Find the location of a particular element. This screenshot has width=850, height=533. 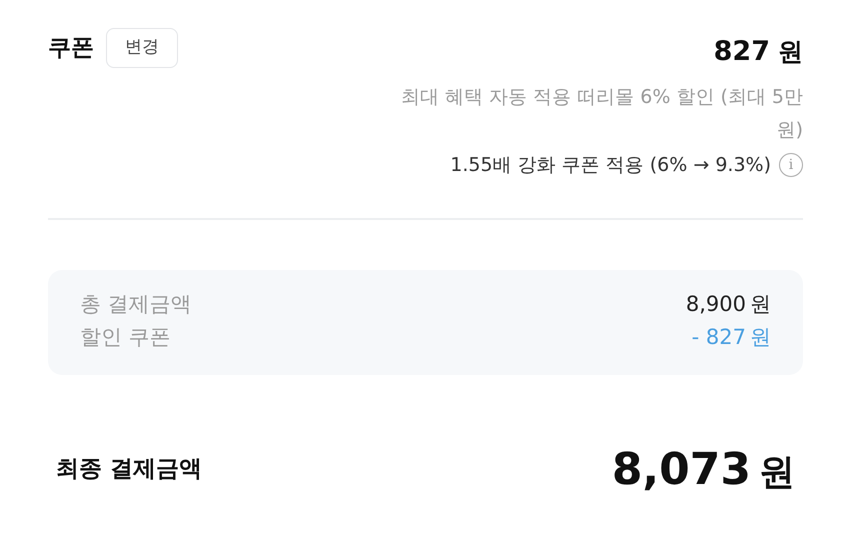

coupon-note: 최대 혜택 자동 적용 떠리몰 6% 할인 (최대 5만 원) is located at coordinates (601, 113).